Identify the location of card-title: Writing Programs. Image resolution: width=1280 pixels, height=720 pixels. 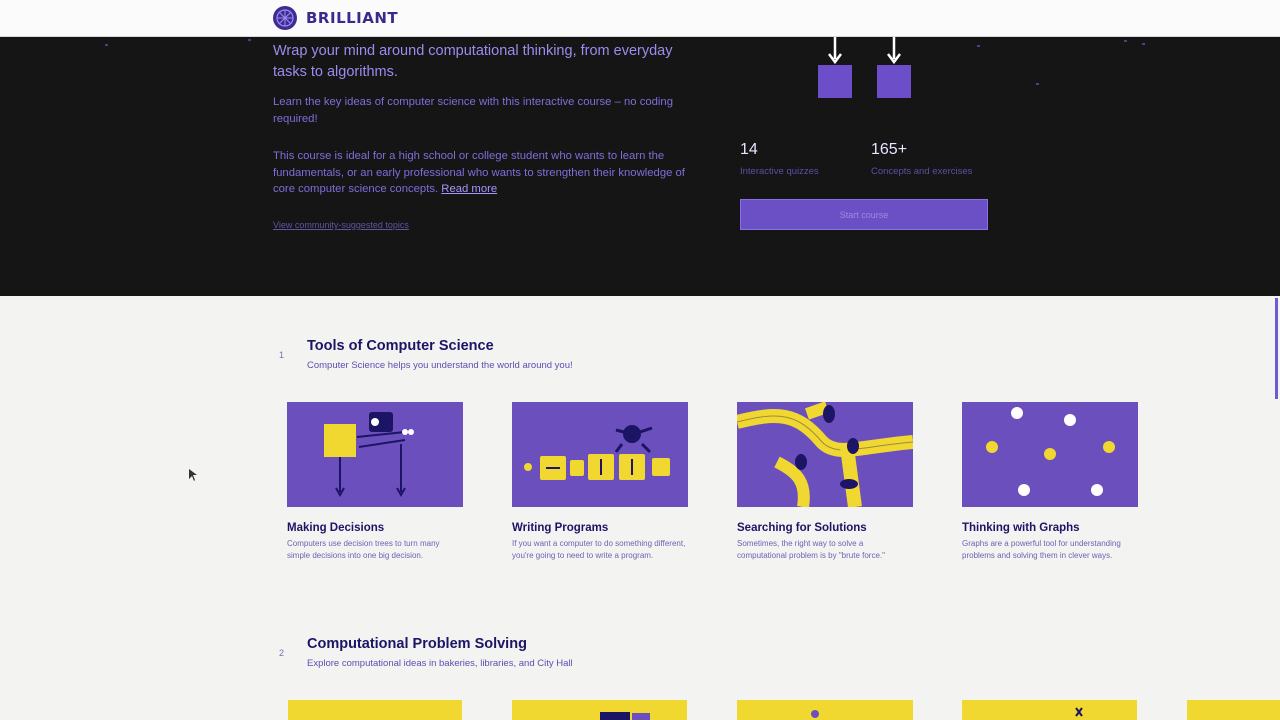
(560, 528).